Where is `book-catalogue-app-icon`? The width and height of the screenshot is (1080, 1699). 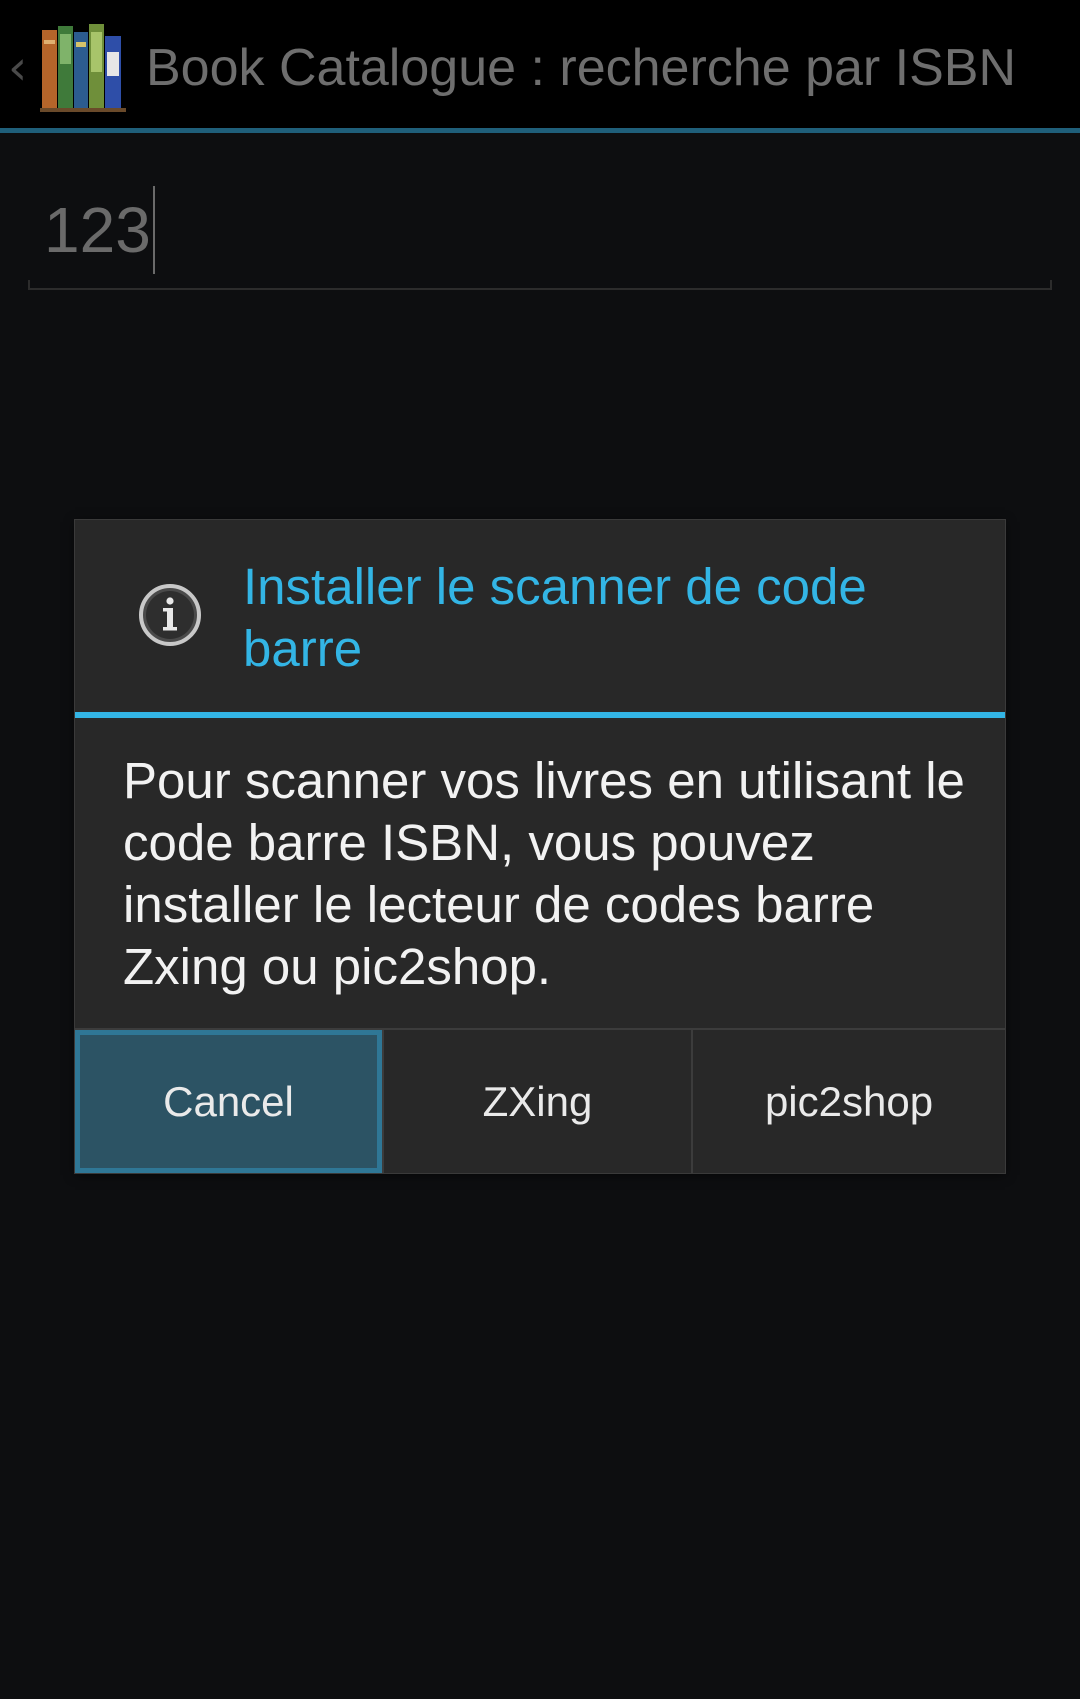
book-catalogue-app-icon is located at coordinates (83, 67).